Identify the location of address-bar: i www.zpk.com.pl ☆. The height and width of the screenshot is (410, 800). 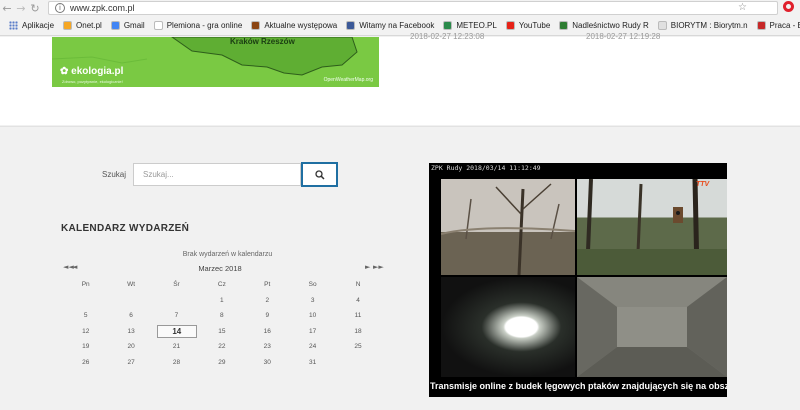
(413, 8).